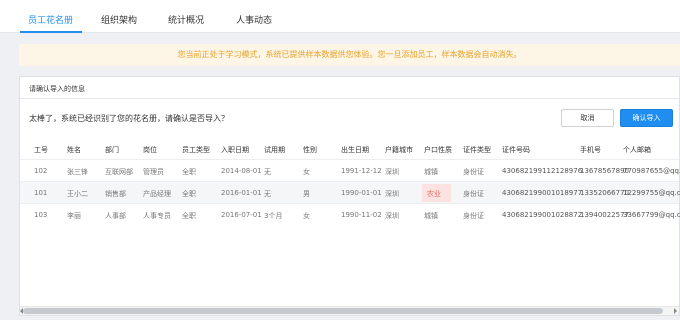  What do you see at coordinates (157, 216) in the screenshot?
I see `cell-position: 人事专员` at bounding box center [157, 216].